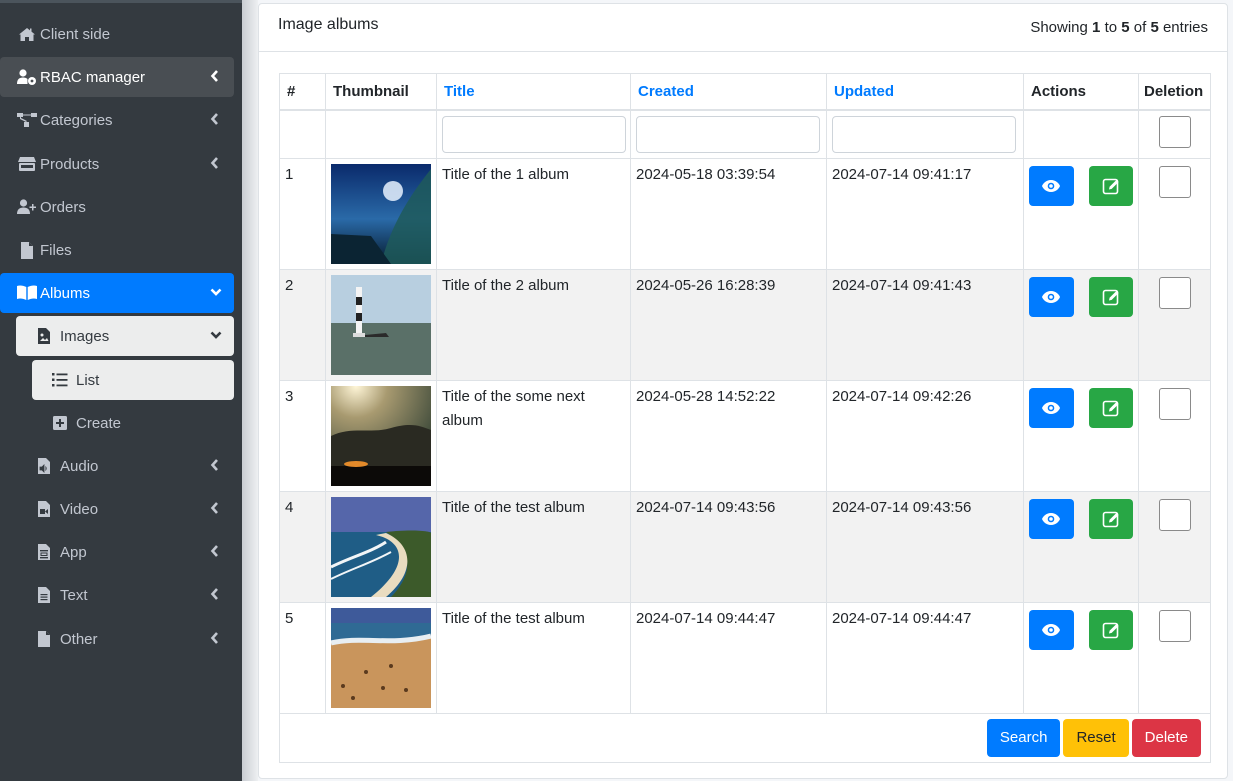 The height and width of the screenshot is (781, 1233). Describe the element at coordinates (88, 380) in the screenshot. I see `sidebar-item-label: List` at that location.